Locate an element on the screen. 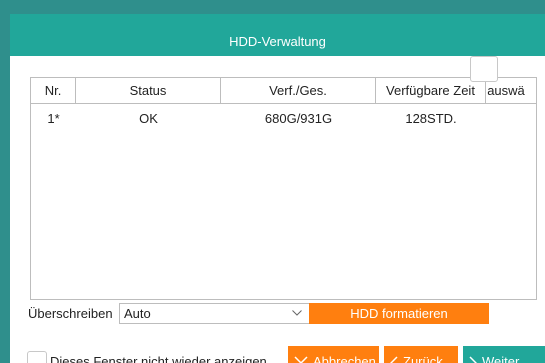 The width and height of the screenshot is (545, 363). cell-available-time: 128STD. is located at coordinates (431, 118).